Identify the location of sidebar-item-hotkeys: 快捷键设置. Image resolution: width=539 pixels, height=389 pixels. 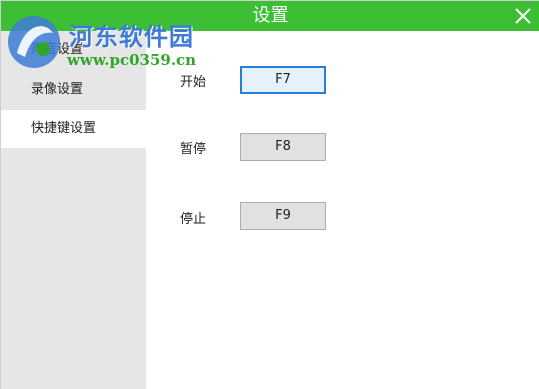
(73, 129).